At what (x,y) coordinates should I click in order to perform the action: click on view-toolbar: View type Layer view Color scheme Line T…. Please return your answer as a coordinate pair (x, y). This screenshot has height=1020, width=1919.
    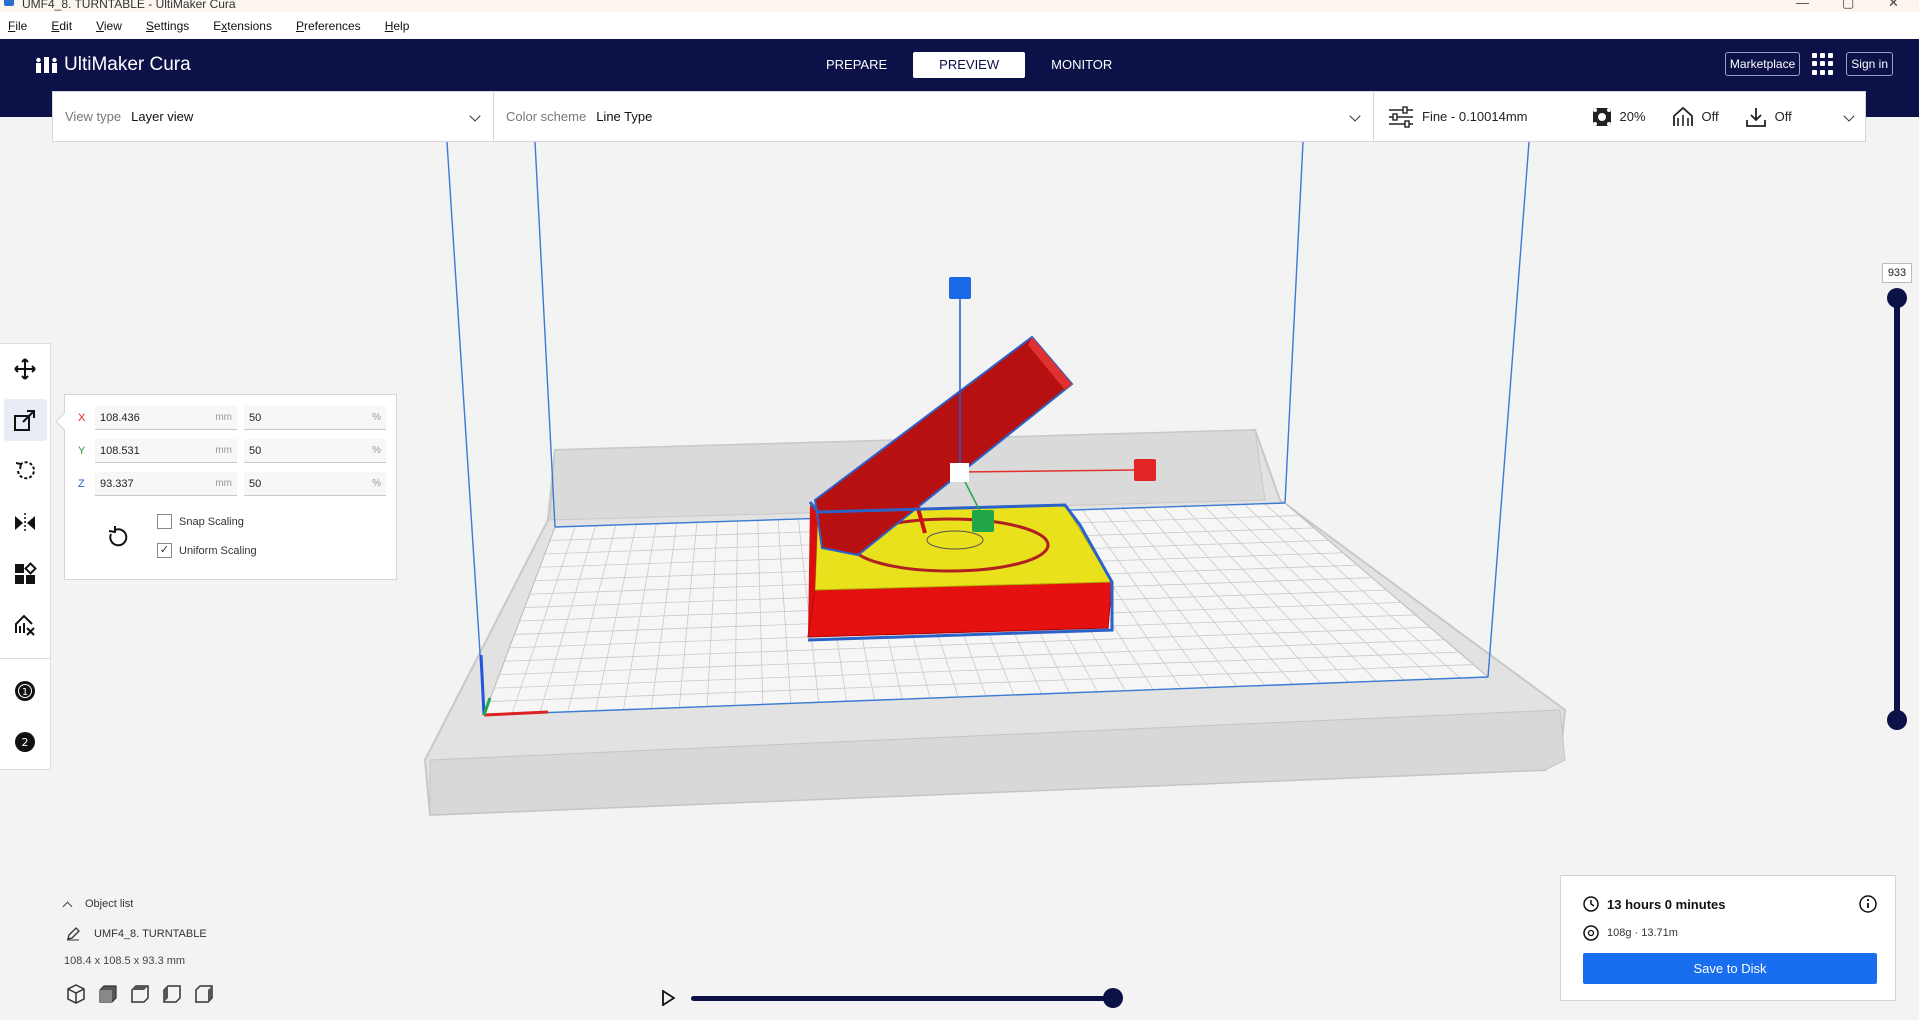
    Looking at the image, I should click on (959, 116).